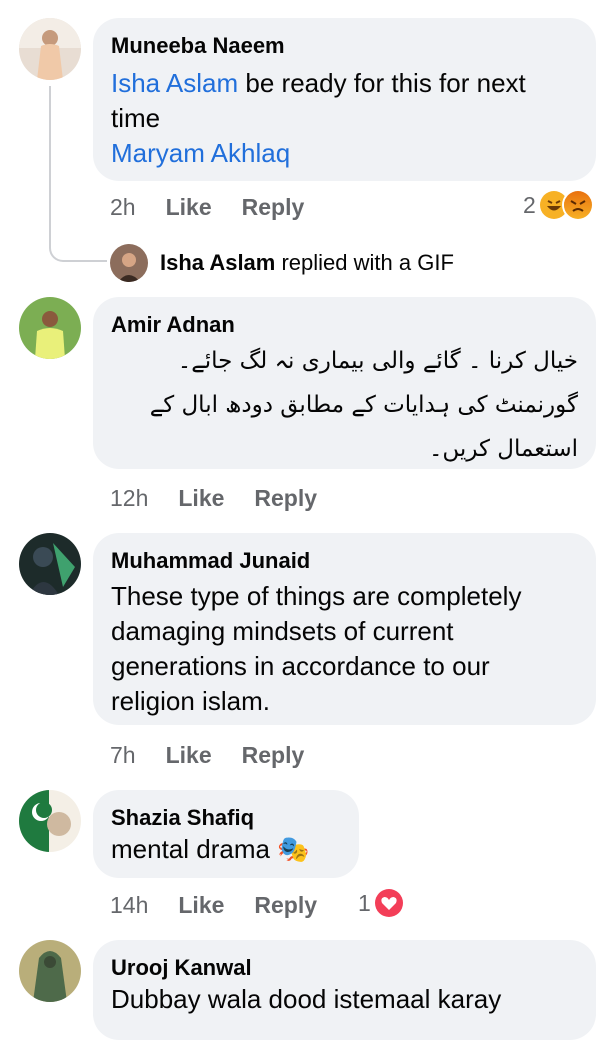 Image resolution: width=614 pixels, height=1040 pixels. Describe the element at coordinates (529, 204) in the screenshot. I see `reaction-count: 2` at that location.